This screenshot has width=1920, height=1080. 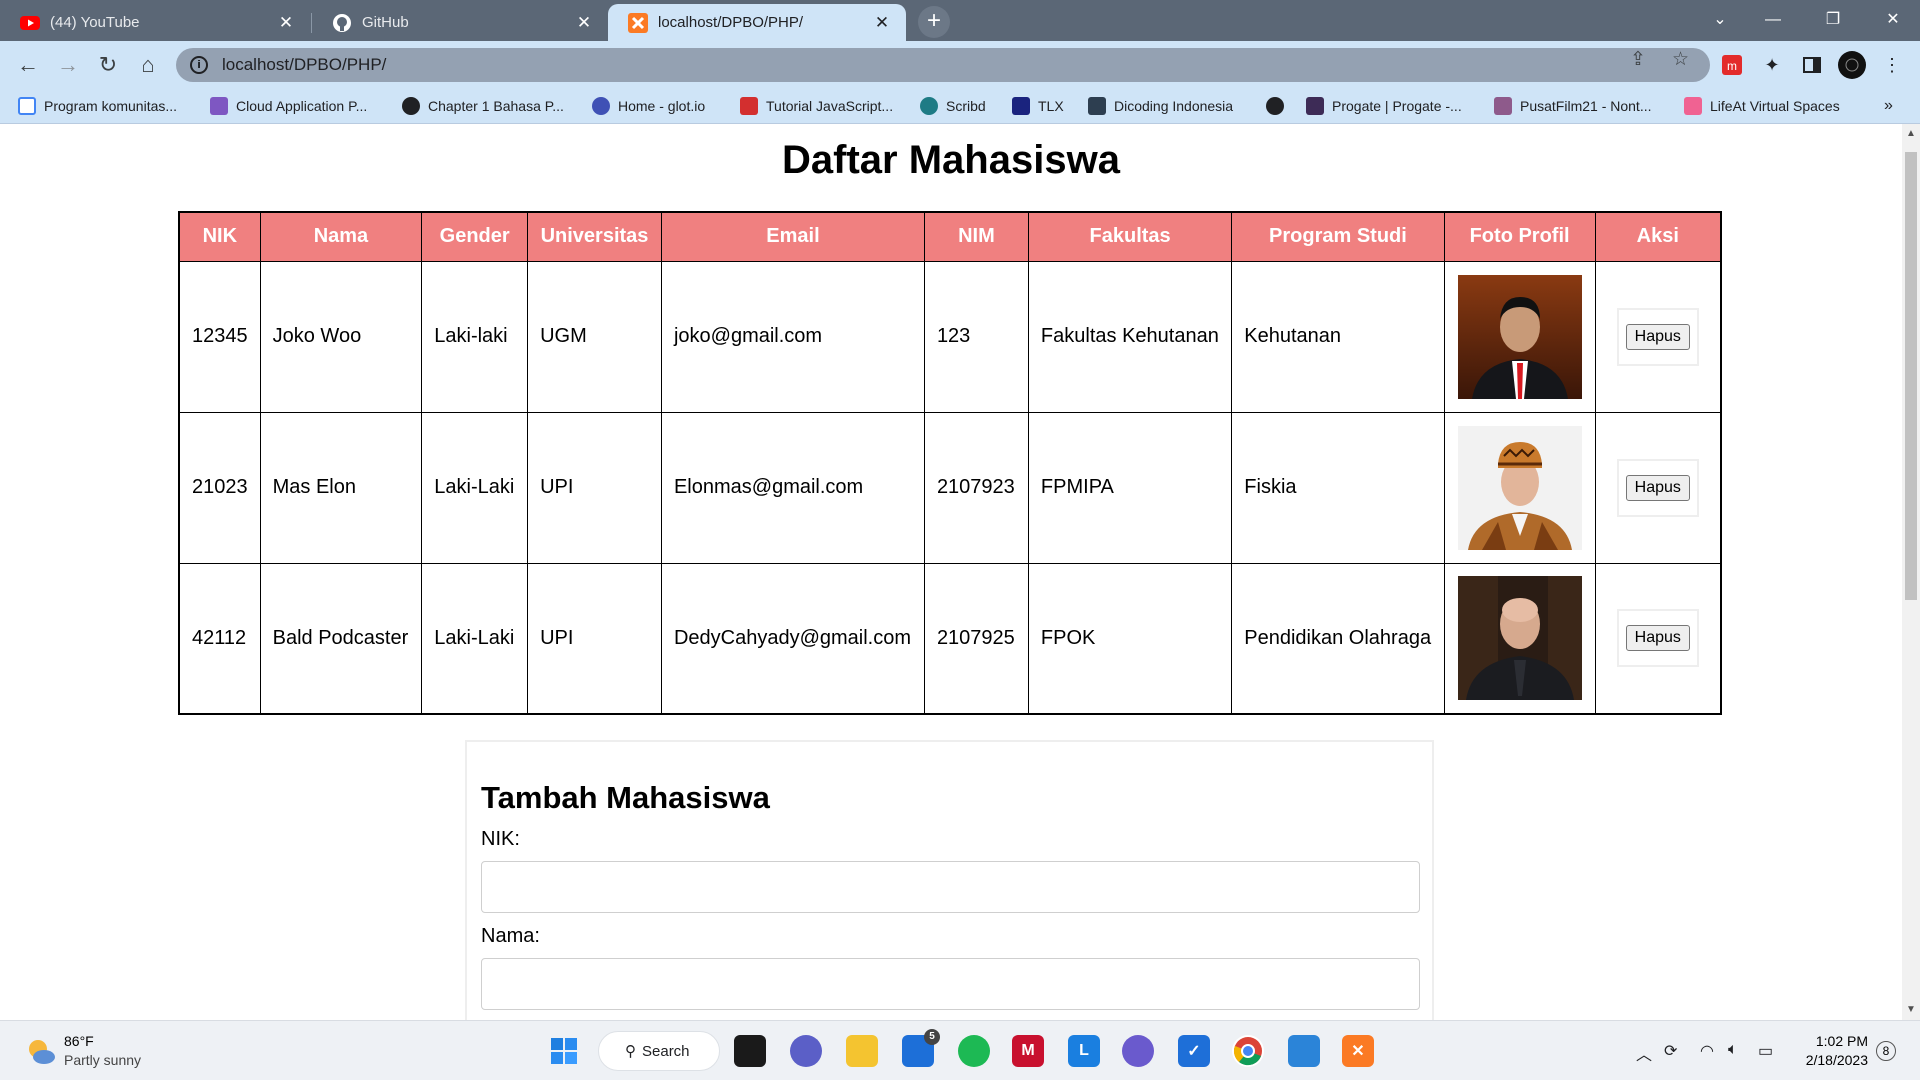 What do you see at coordinates (341, 336) in the screenshot?
I see `cell-nama: Joko Woo` at bounding box center [341, 336].